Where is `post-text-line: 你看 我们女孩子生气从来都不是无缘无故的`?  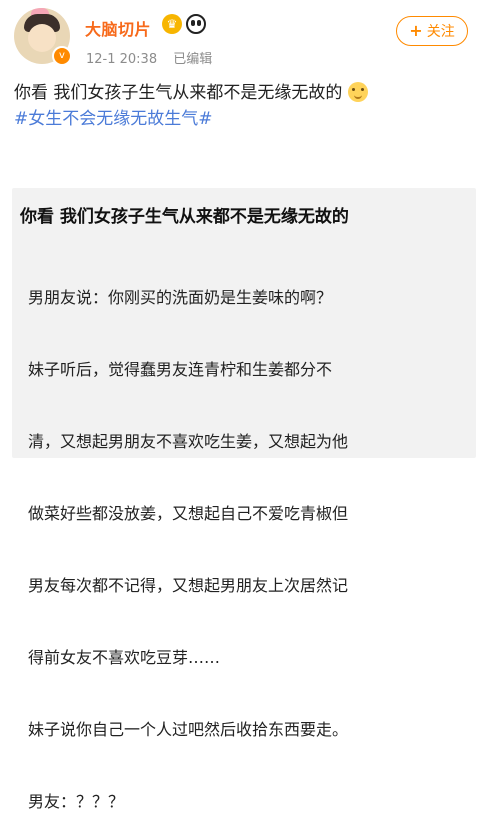
post-text-line: 你看 我们女孩子生气从来都不是无缘无故的 is located at coordinates (244, 93).